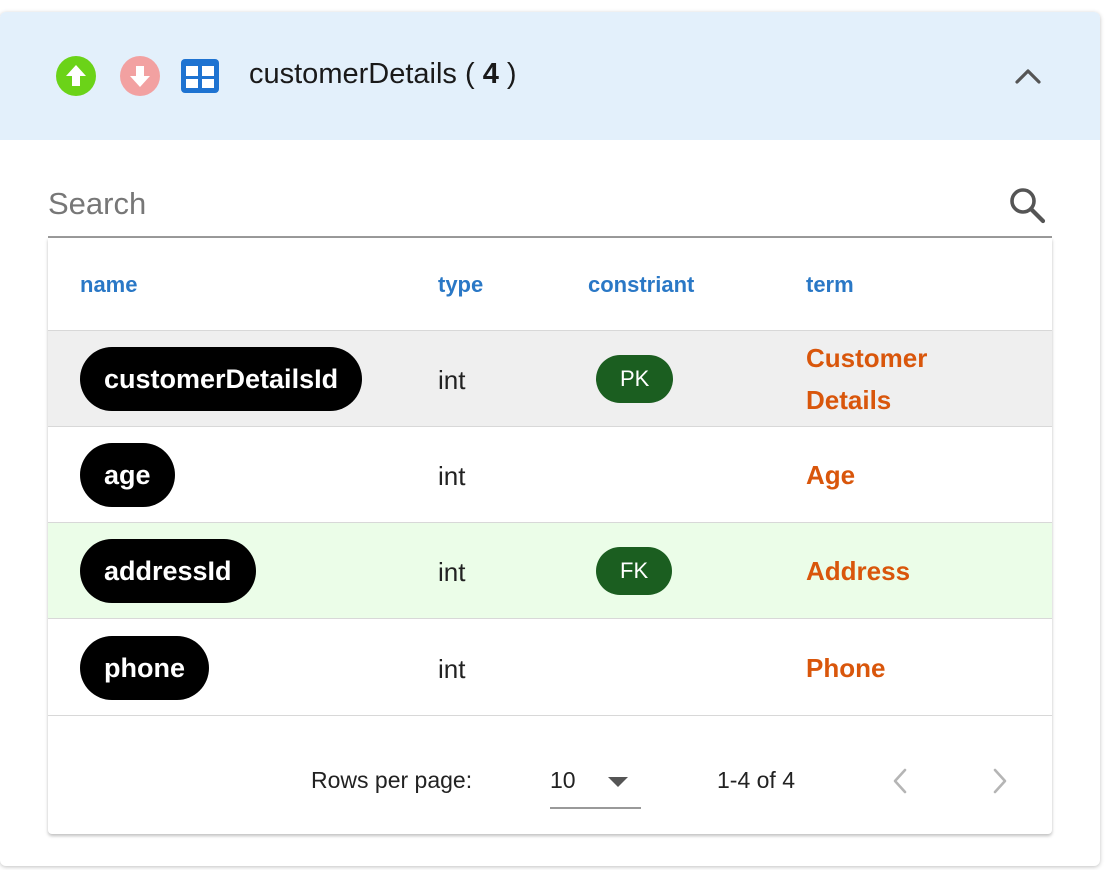  I want to click on arrow-upward-circle-icon, so click(76, 76).